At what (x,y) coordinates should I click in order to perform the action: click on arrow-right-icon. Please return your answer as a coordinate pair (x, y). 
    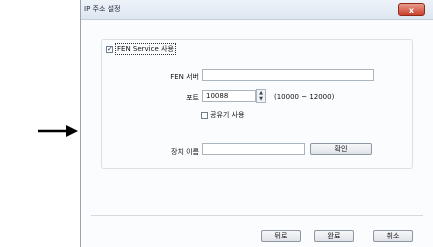
    Looking at the image, I should click on (58, 131).